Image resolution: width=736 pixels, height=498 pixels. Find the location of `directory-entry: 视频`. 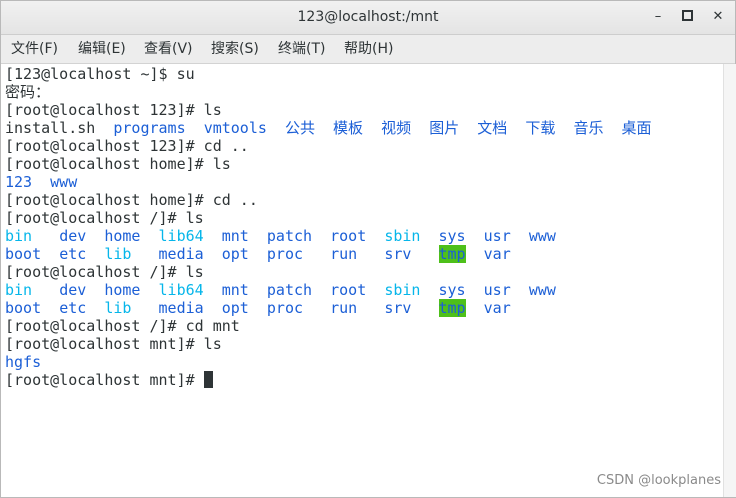

directory-entry: 视频 is located at coordinates (396, 128).